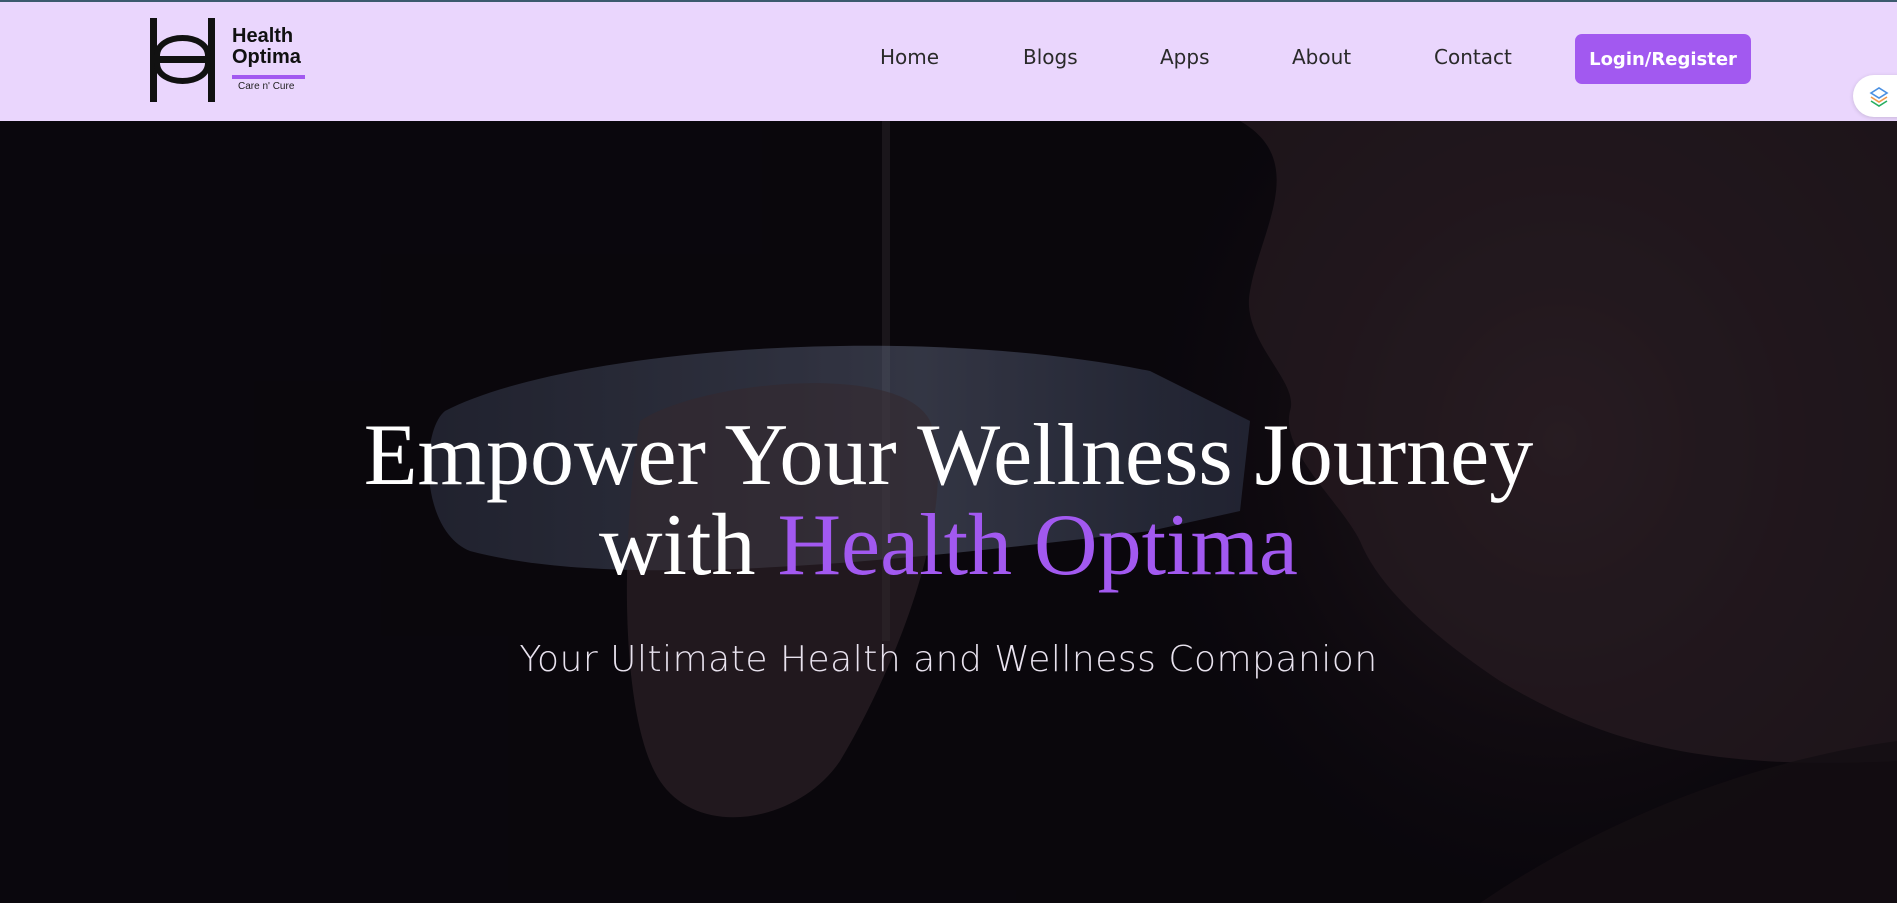 The width and height of the screenshot is (1897, 903). What do you see at coordinates (688, 545) in the screenshot?
I see `hero-title-line2-prefix: with` at bounding box center [688, 545].